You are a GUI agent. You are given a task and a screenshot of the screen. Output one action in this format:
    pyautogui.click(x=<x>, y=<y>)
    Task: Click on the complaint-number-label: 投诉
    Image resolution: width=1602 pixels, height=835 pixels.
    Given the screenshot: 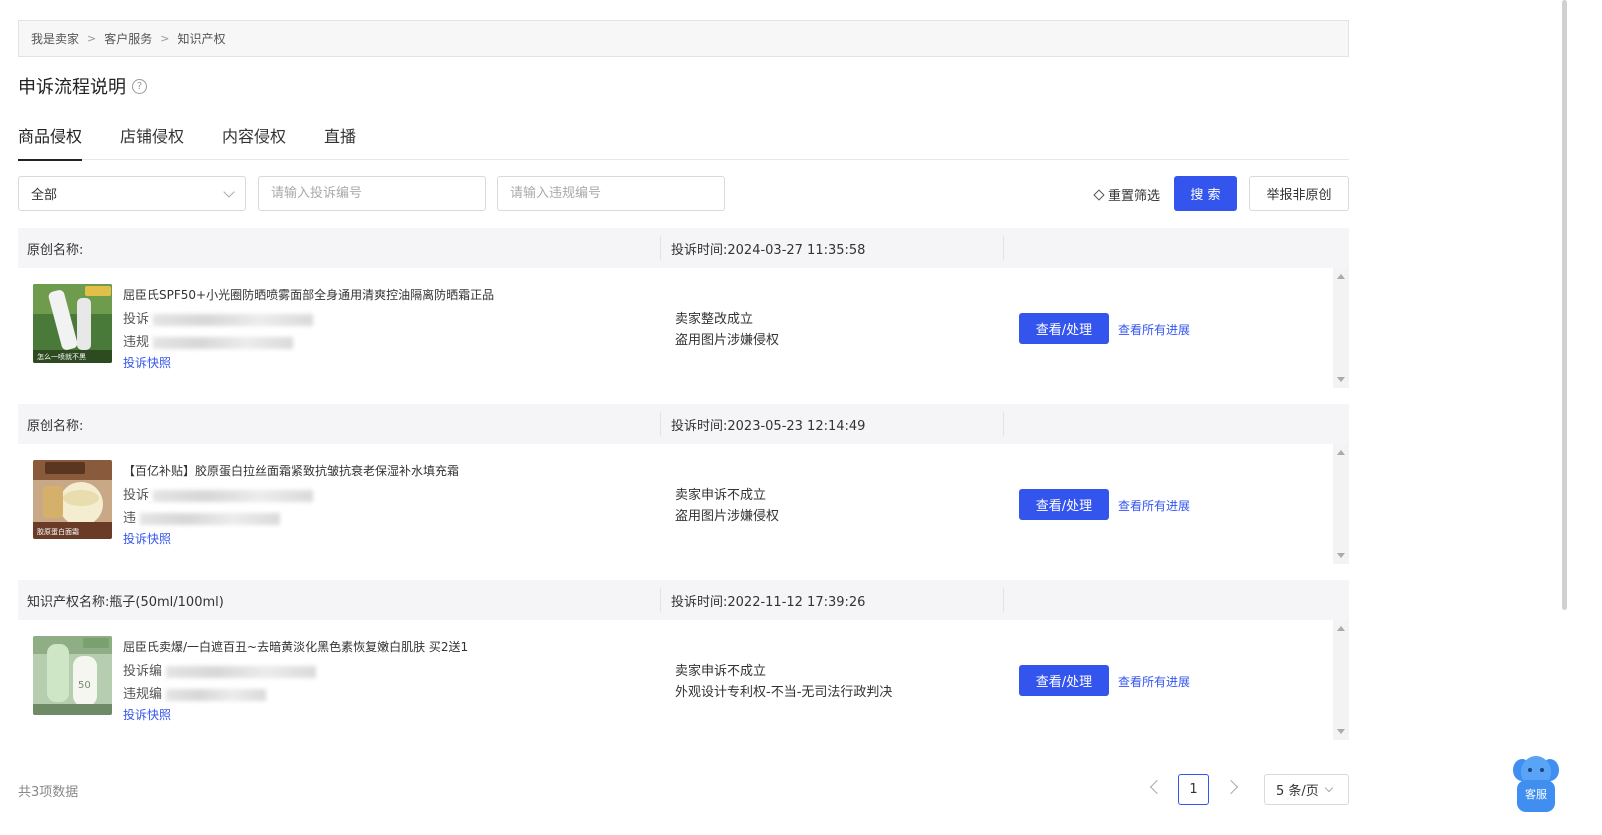 What is the action you would take?
    pyautogui.click(x=136, y=495)
    